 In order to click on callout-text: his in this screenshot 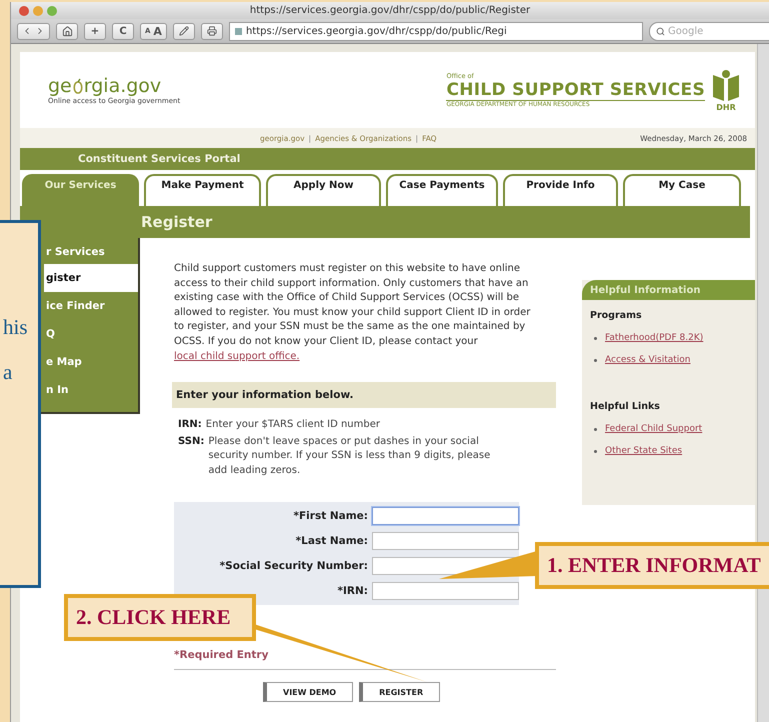, I will do `click(15, 327)`.